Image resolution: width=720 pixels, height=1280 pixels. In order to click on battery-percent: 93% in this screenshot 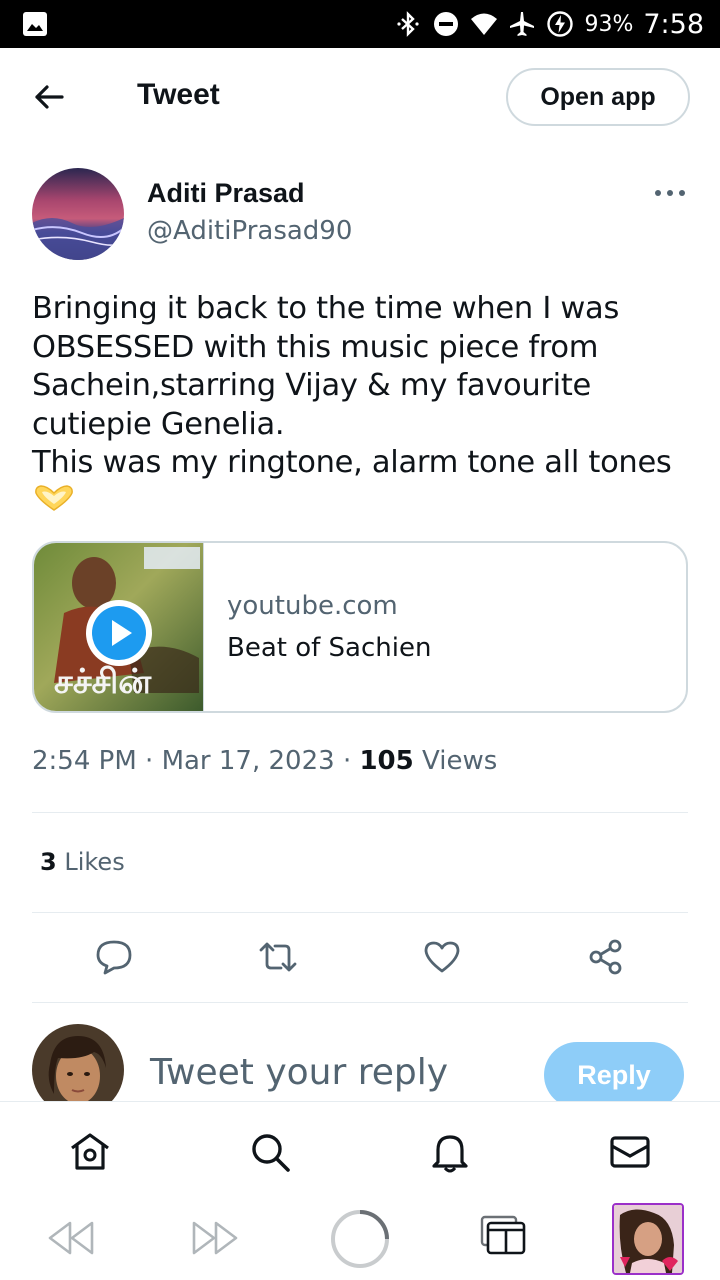, I will do `click(609, 24)`.